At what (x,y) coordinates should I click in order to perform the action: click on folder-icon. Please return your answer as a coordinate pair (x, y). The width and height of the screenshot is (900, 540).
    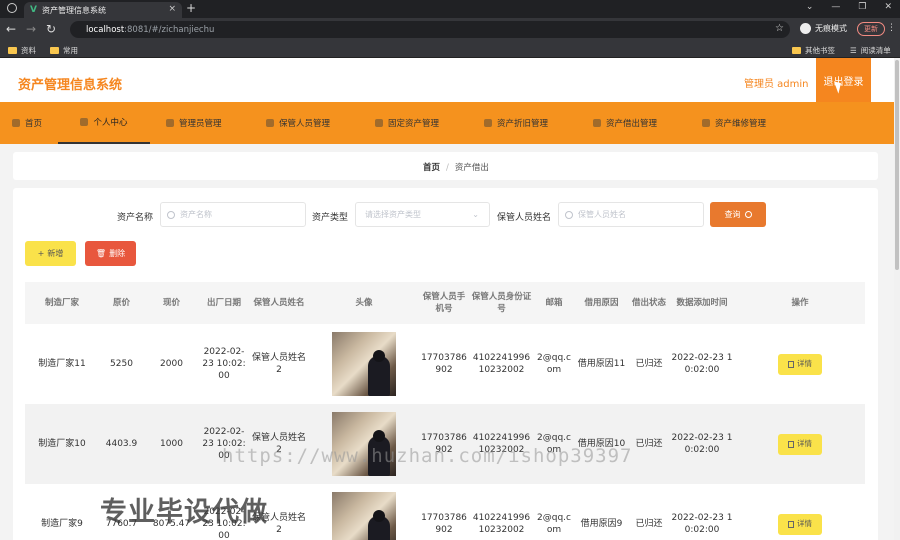
    Looking at the image, I should click on (54, 50).